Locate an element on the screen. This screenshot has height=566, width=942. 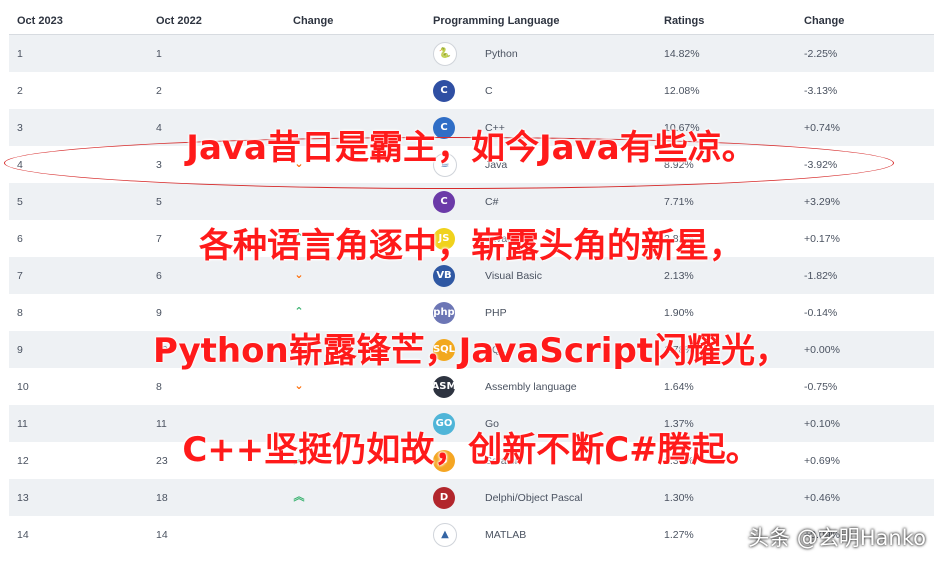
header-oct-2022: Oct 2022 is located at coordinates (179, 20).